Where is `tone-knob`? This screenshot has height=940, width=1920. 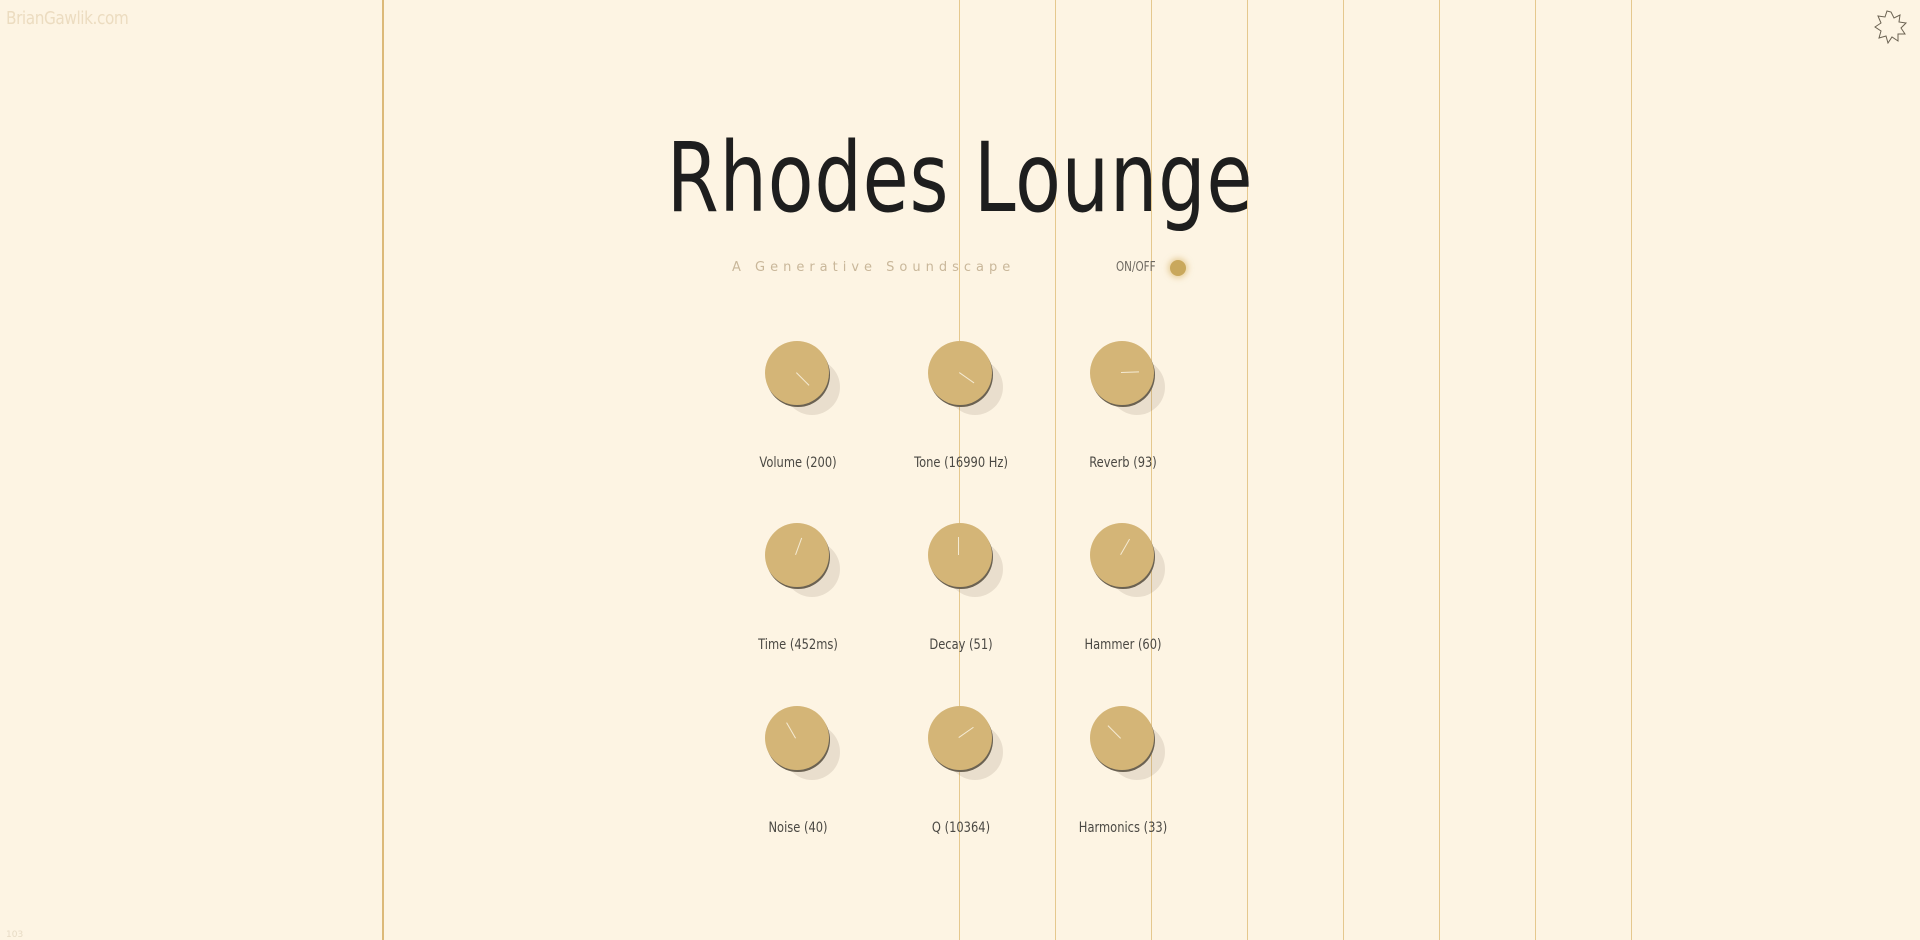 tone-knob is located at coordinates (960, 373).